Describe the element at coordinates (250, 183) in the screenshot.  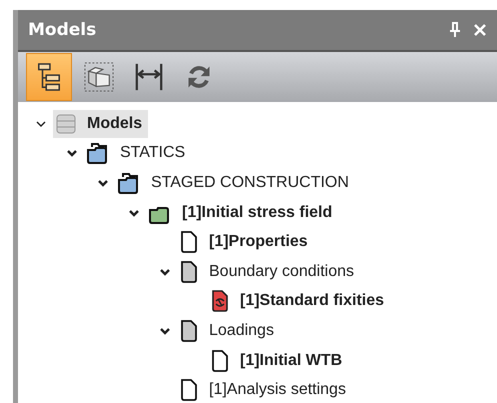
I see `tree-item-label: STAGED CONSTRUCTION` at that location.